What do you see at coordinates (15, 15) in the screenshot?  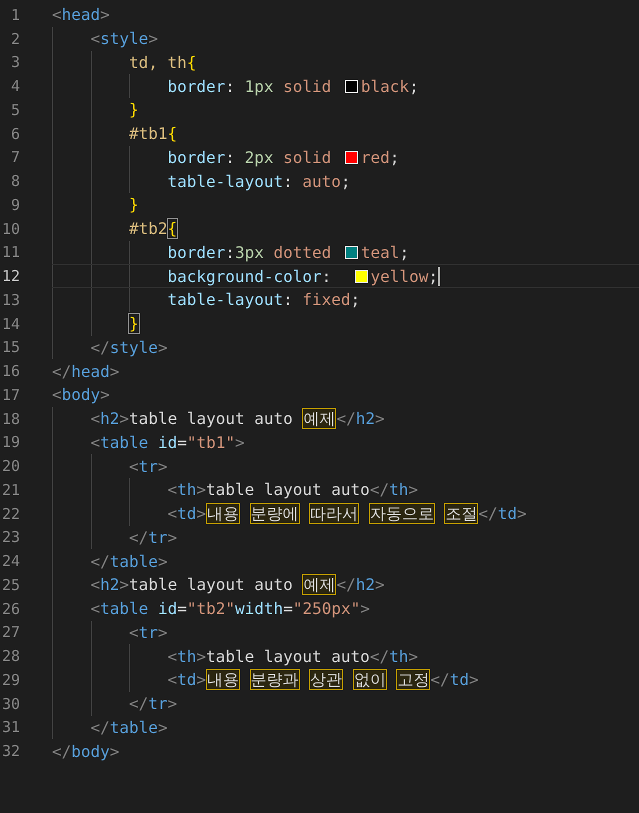 I see `line-number: 1` at bounding box center [15, 15].